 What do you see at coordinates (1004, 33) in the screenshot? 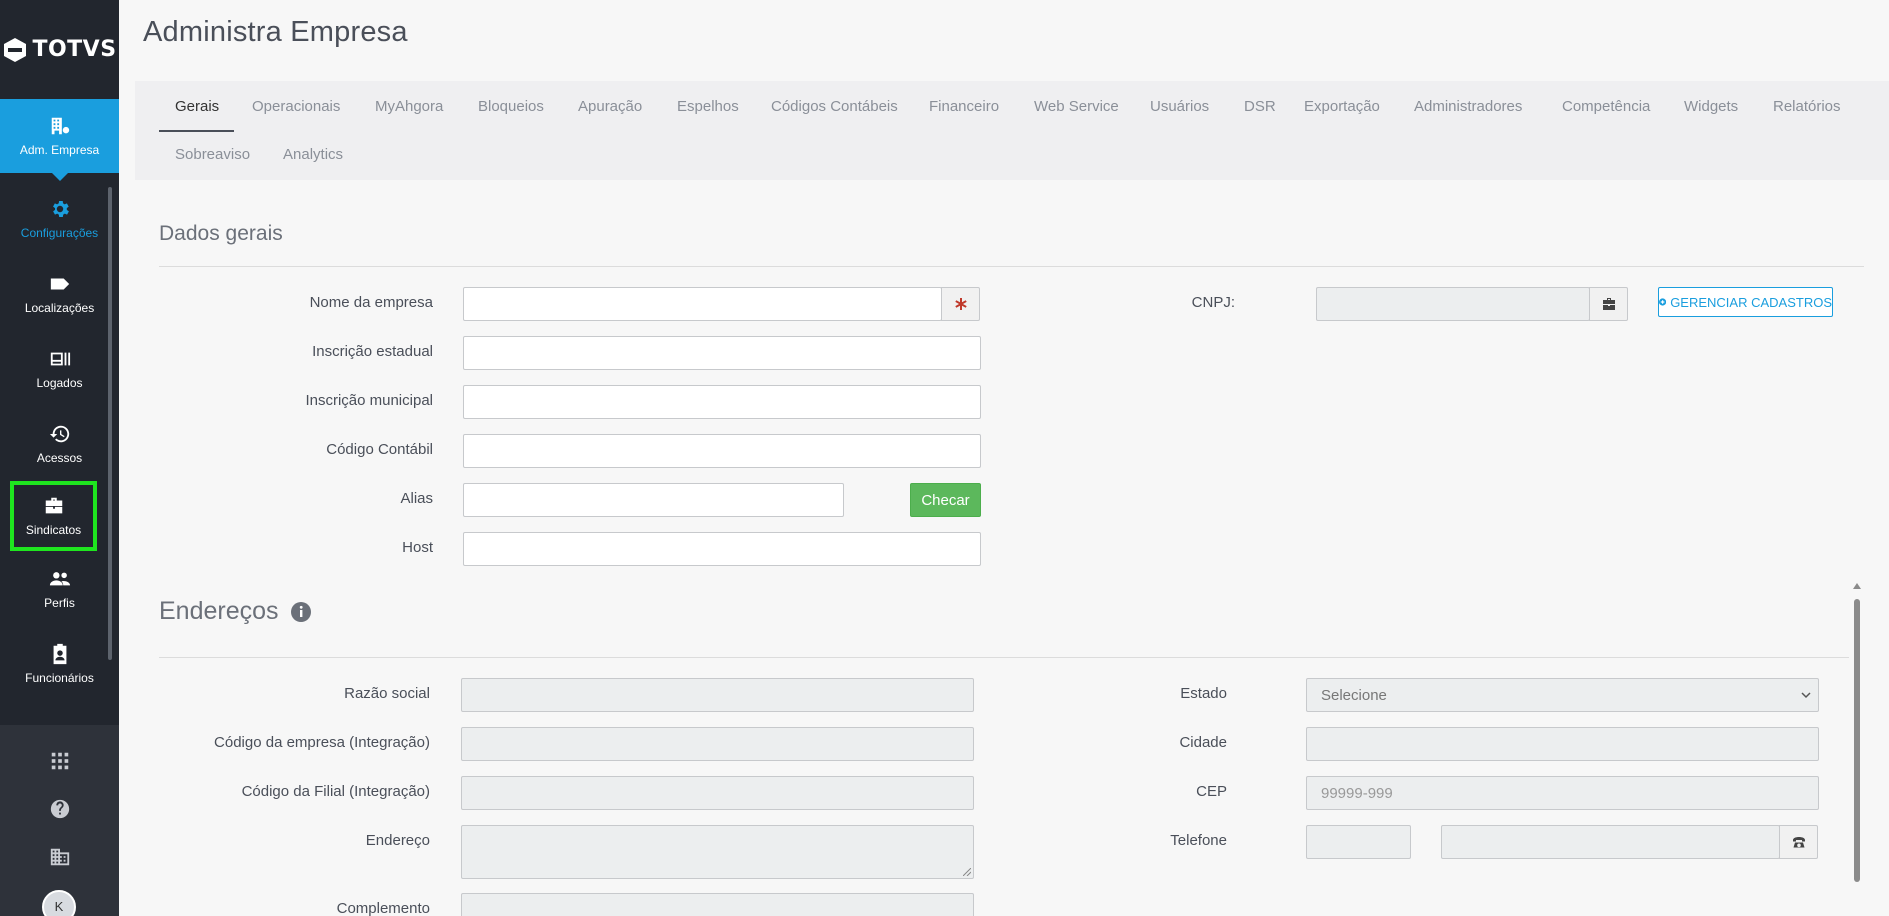
I see `page-header: Administra Empresa` at bounding box center [1004, 33].